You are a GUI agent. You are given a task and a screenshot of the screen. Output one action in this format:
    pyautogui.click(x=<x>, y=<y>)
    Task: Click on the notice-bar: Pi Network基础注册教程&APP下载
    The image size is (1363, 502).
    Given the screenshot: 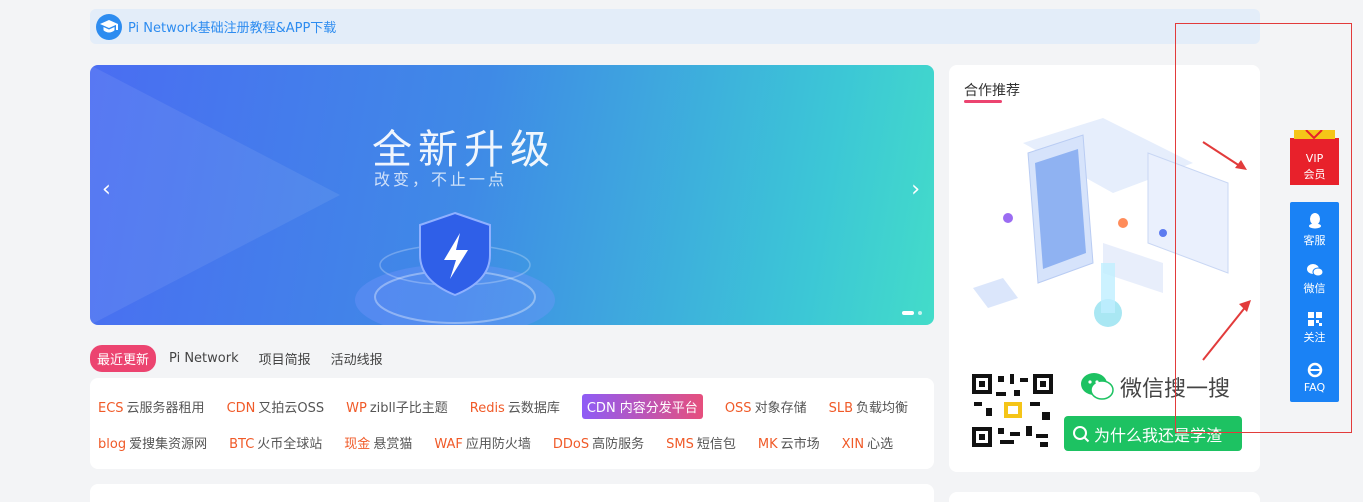 What is the action you would take?
    pyautogui.click(x=675, y=26)
    